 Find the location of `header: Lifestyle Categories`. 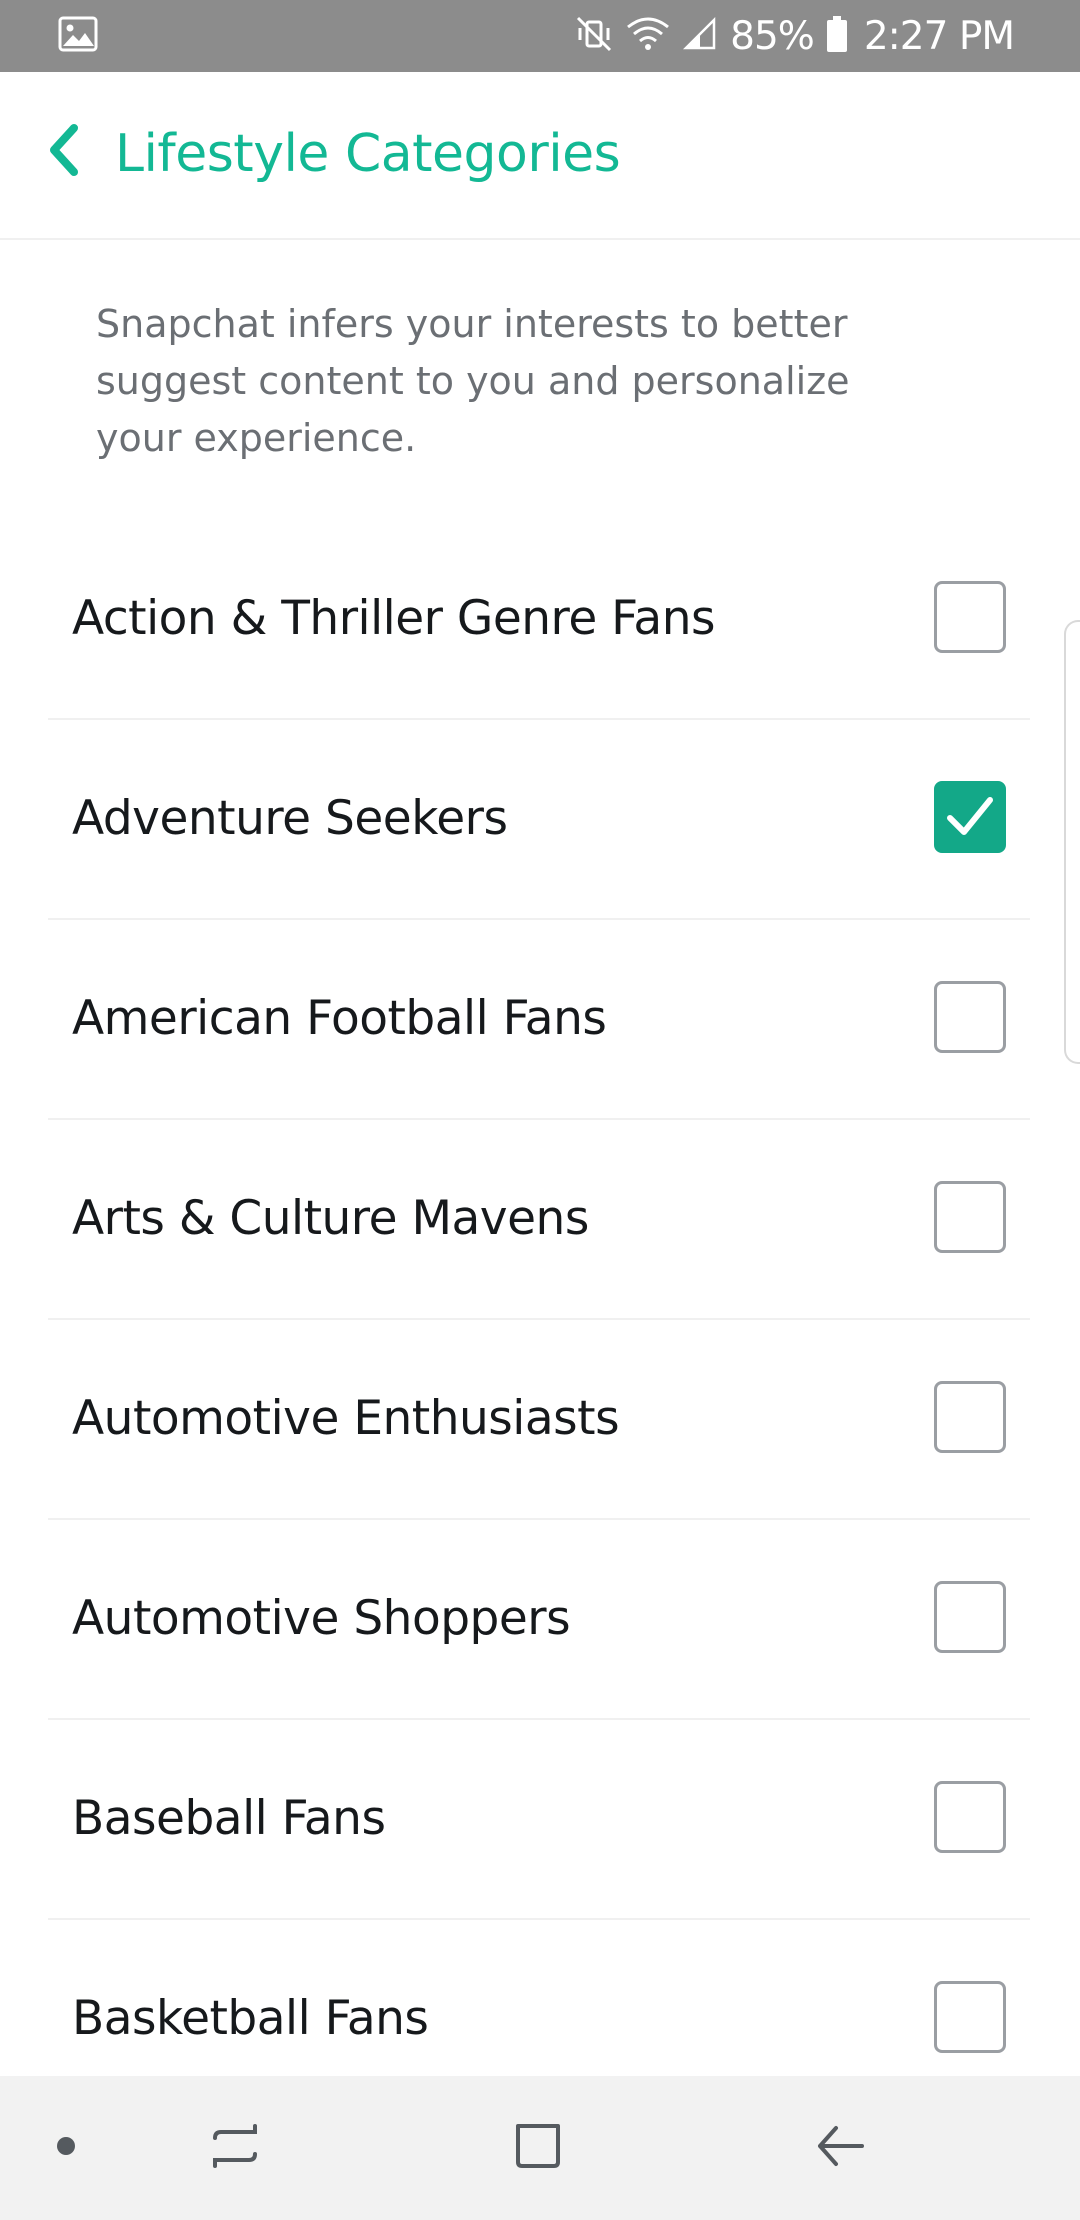

header: Lifestyle Categories is located at coordinates (540, 156).